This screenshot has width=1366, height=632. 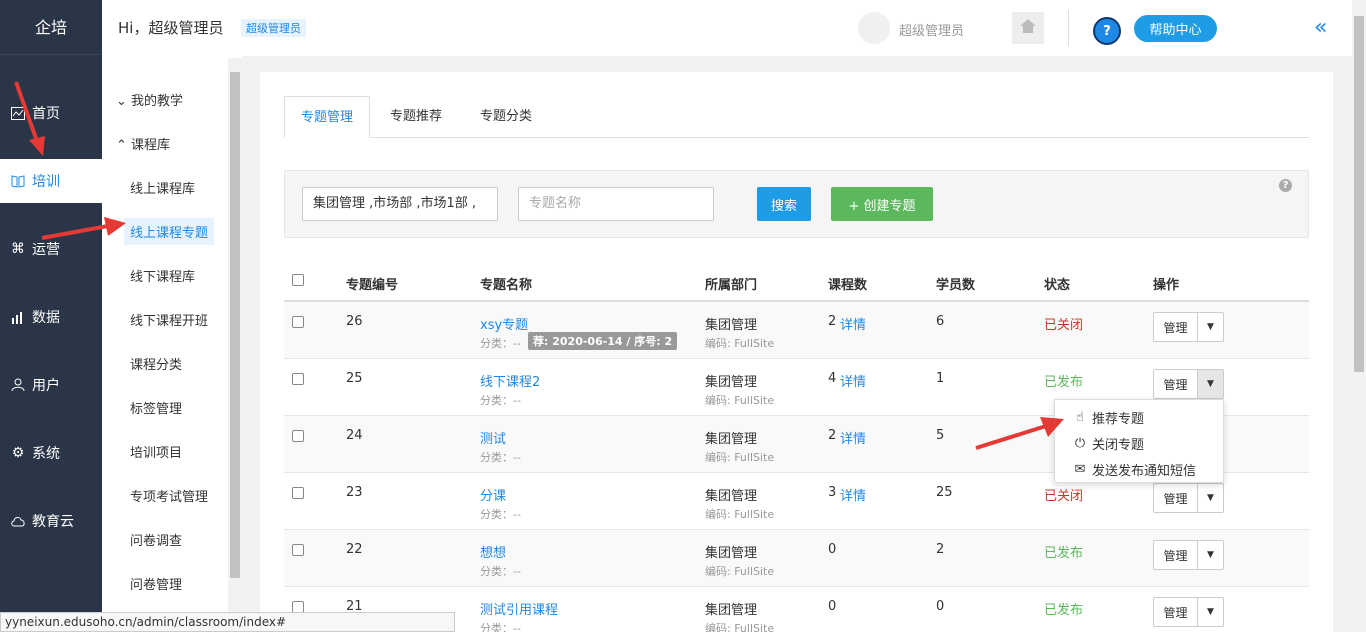 I want to click on nav-item-label: 培训, so click(x=46, y=182).